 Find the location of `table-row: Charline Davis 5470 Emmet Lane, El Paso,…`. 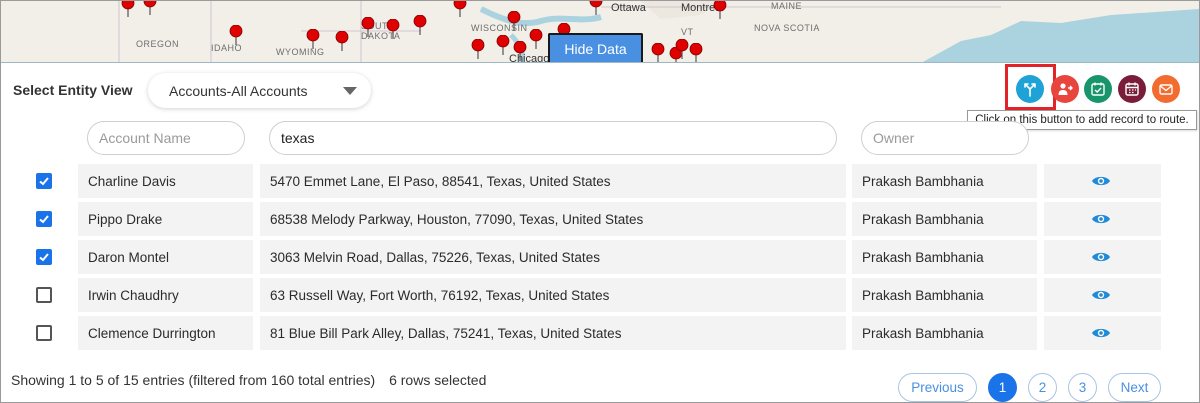

table-row: Charline Davis 5470 Emmet Lane, El Paso,… is located at coordinates (600, 181).